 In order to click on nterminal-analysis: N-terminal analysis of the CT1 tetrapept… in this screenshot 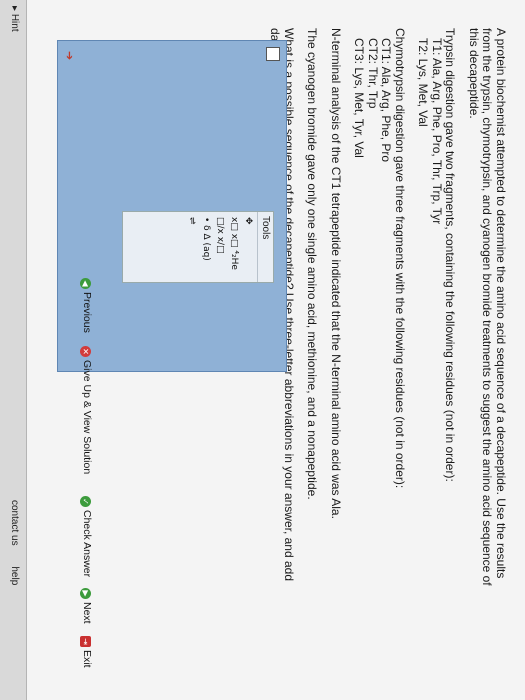, I will do `click(336, 273)`.